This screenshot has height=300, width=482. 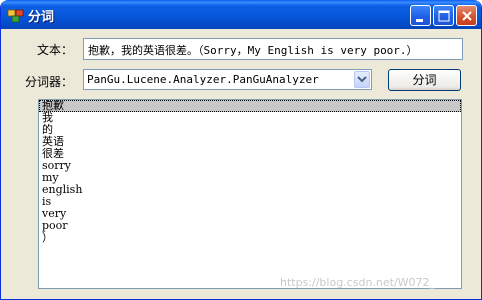 What do you see at coordinates (420, 15) in the screenshot?
I see `minimize-button` at bounding box center [420, 15].